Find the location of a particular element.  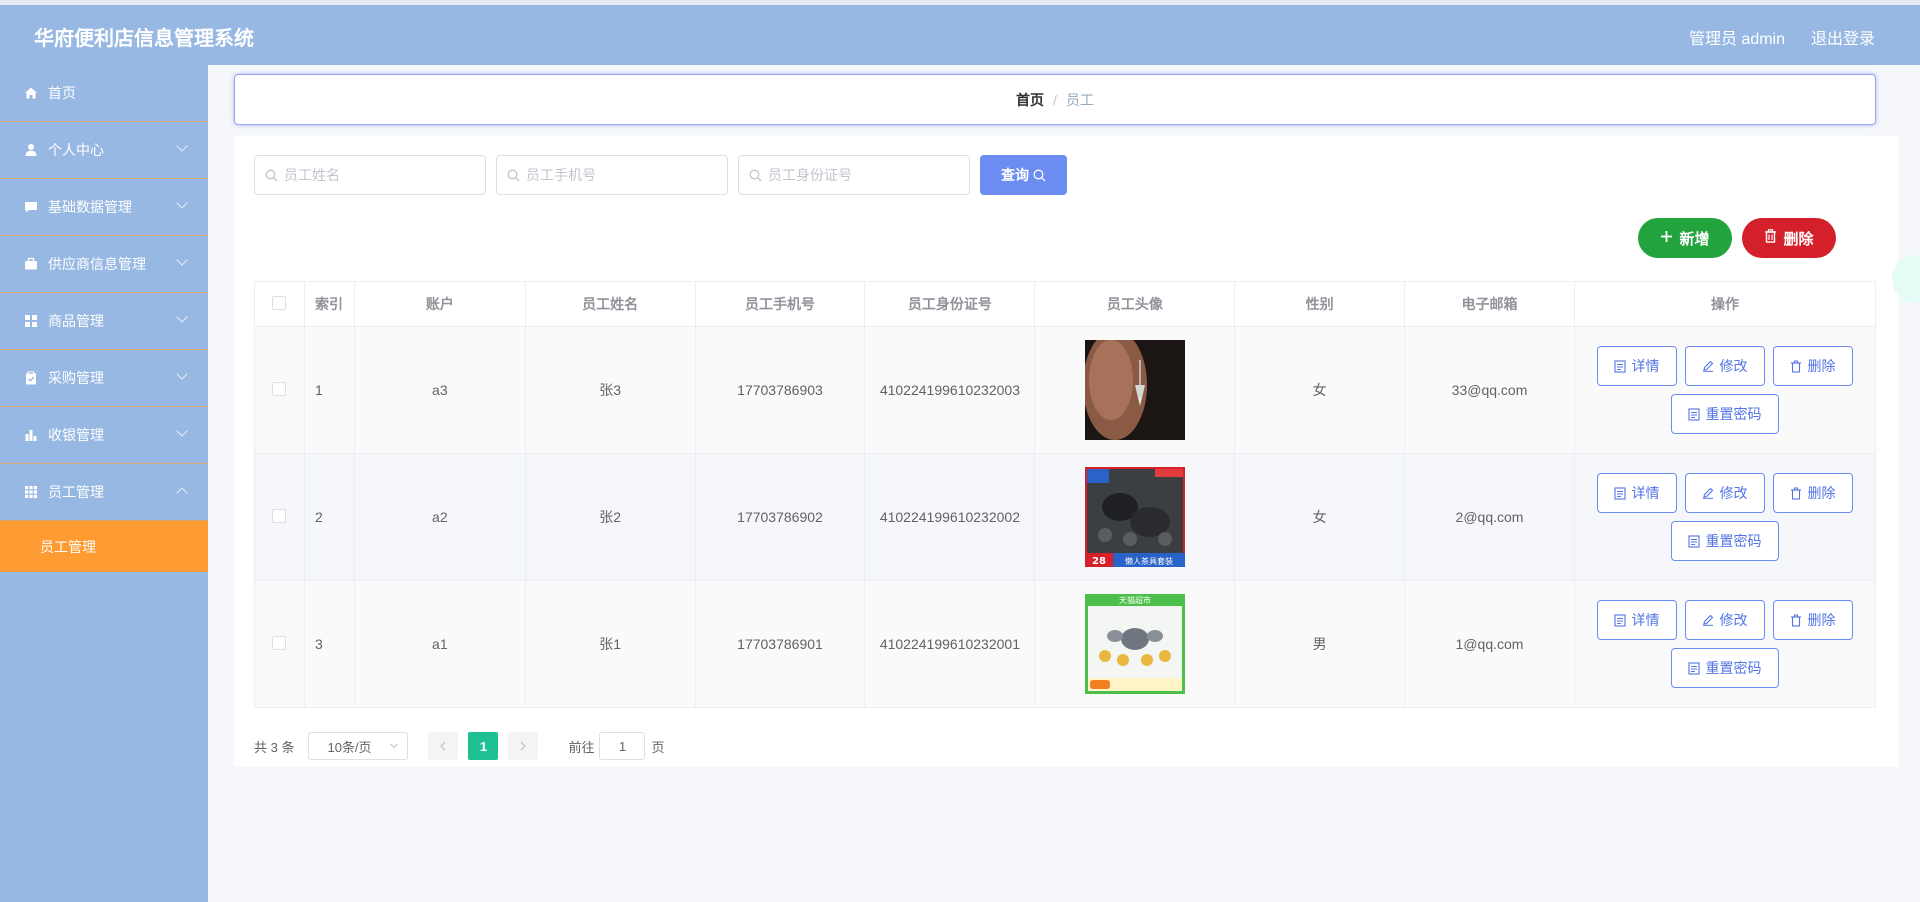

employee-phone-search is located at coordinates (612, 175).